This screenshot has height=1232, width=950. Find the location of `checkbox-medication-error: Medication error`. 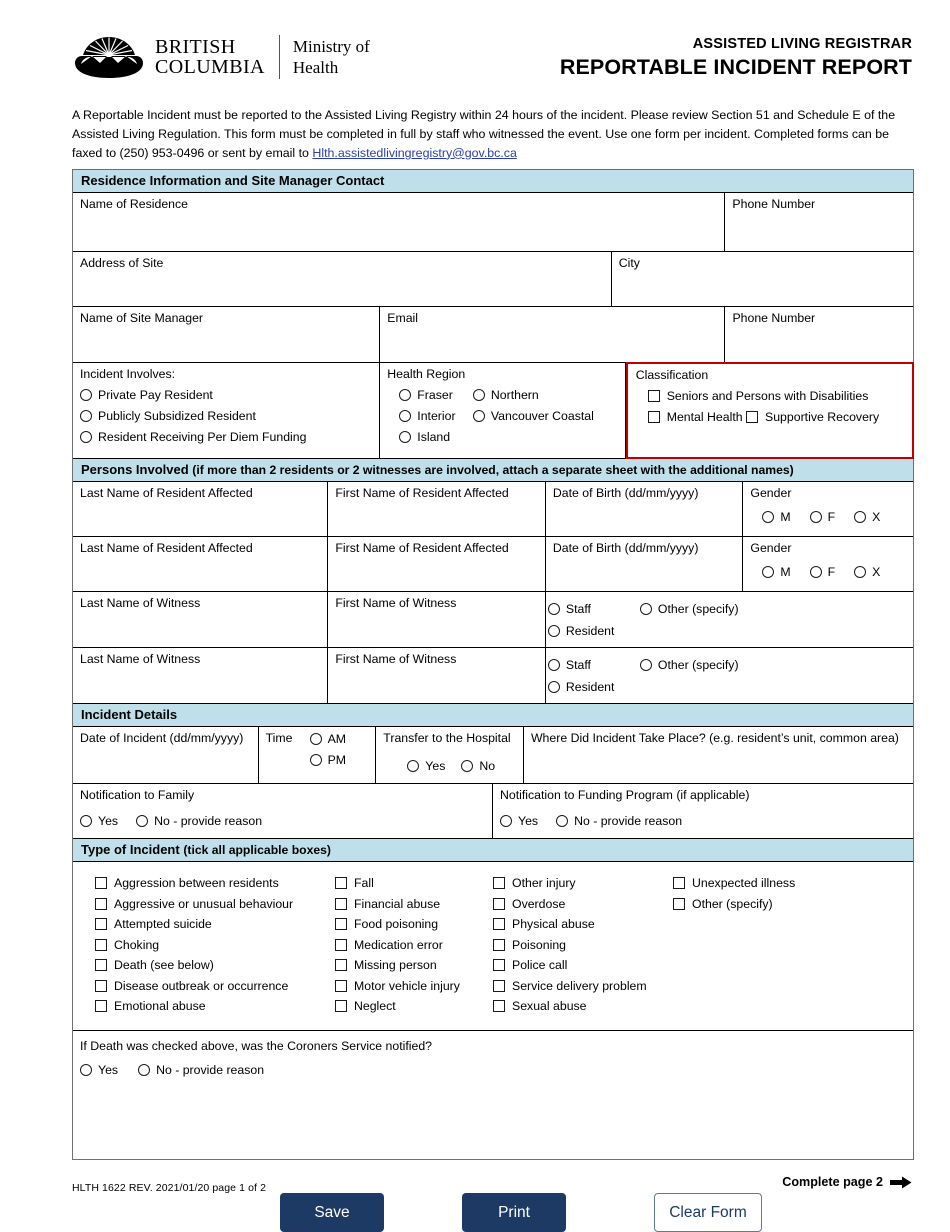

checkbox-medication-error: Medication error is located at coordinates (414, 945).